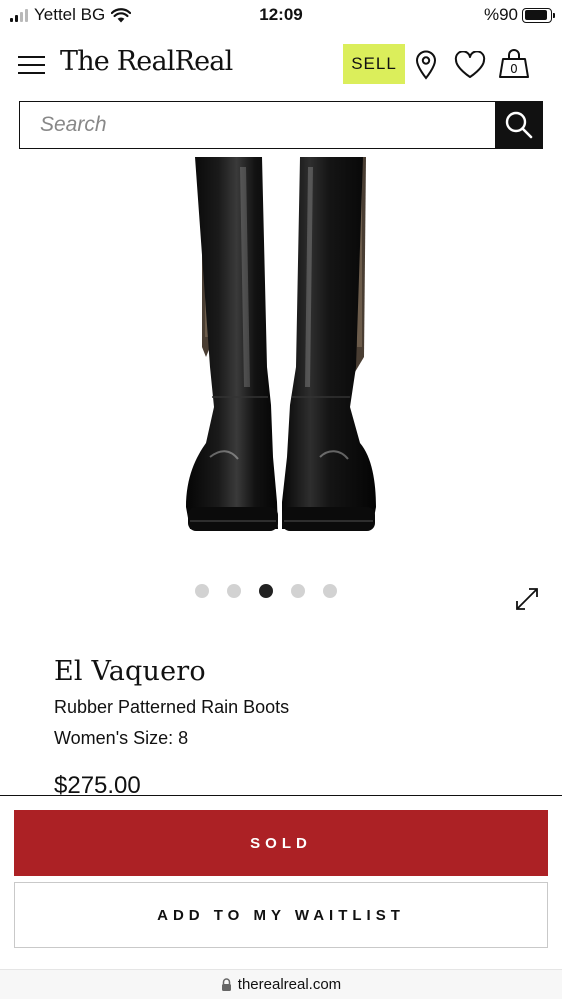 This screenshot has width=562, height=999. Describe the element at coordinates (281, 65) in the screenshot. I see `site-header: The RealReal SELL 0` at that location.